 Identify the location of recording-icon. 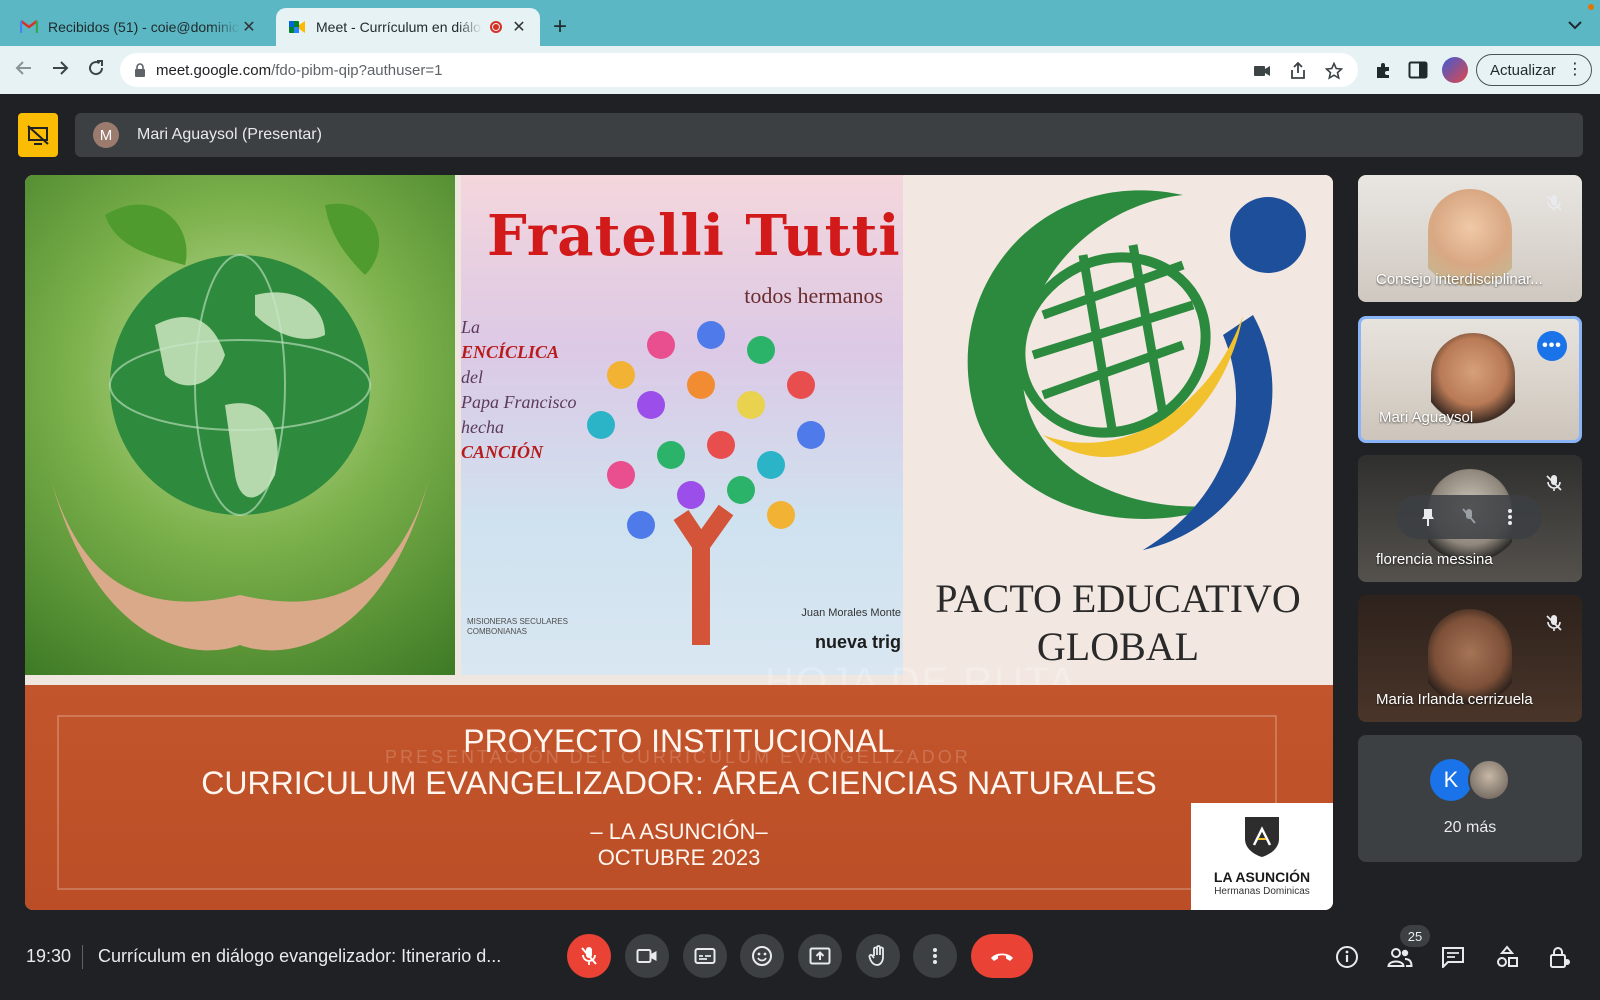
(496, 27).